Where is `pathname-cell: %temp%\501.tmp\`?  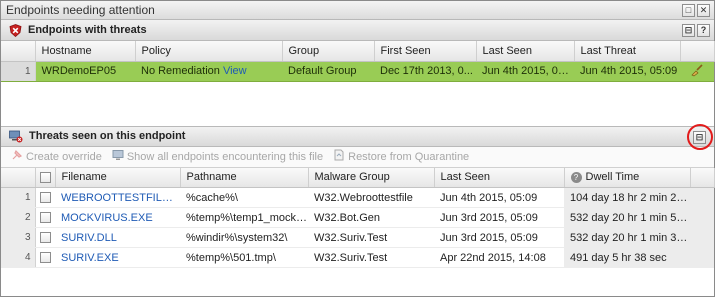 pathname-cell: %temp%\501.tmp\ is located at coordinates (244, 257).